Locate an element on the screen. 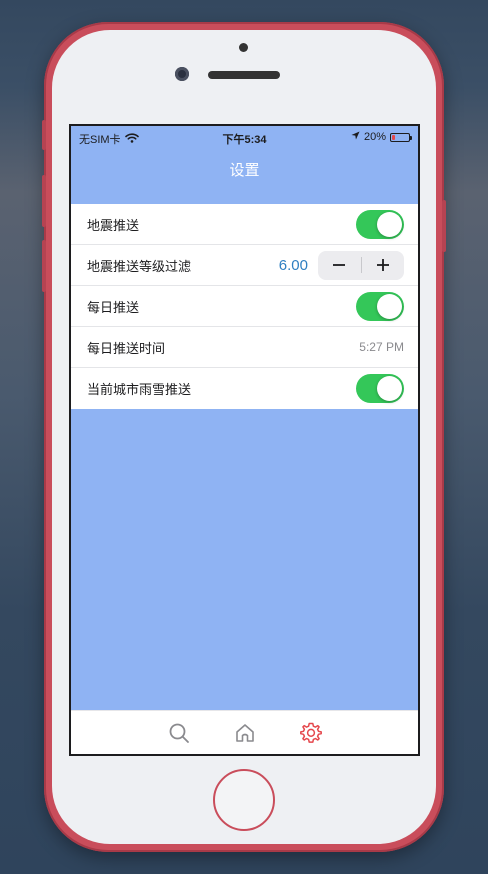 The image size is (488, 874). search-icon is located at coordinates (179, 733).